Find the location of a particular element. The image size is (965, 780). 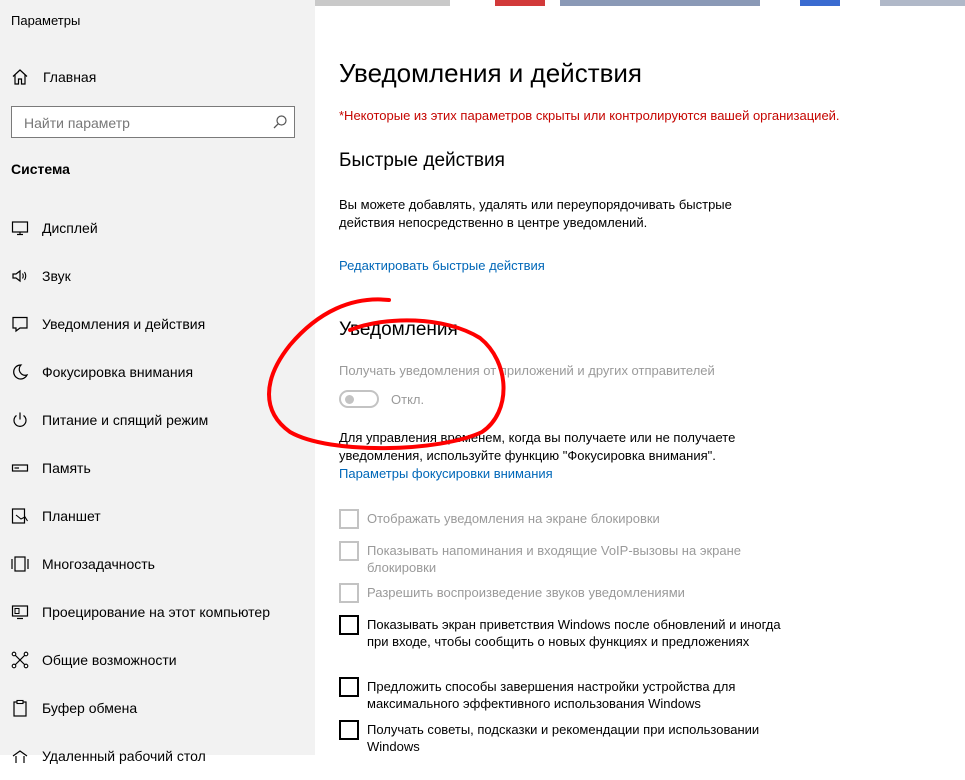

search-icon is located at coordinates (280, 122).